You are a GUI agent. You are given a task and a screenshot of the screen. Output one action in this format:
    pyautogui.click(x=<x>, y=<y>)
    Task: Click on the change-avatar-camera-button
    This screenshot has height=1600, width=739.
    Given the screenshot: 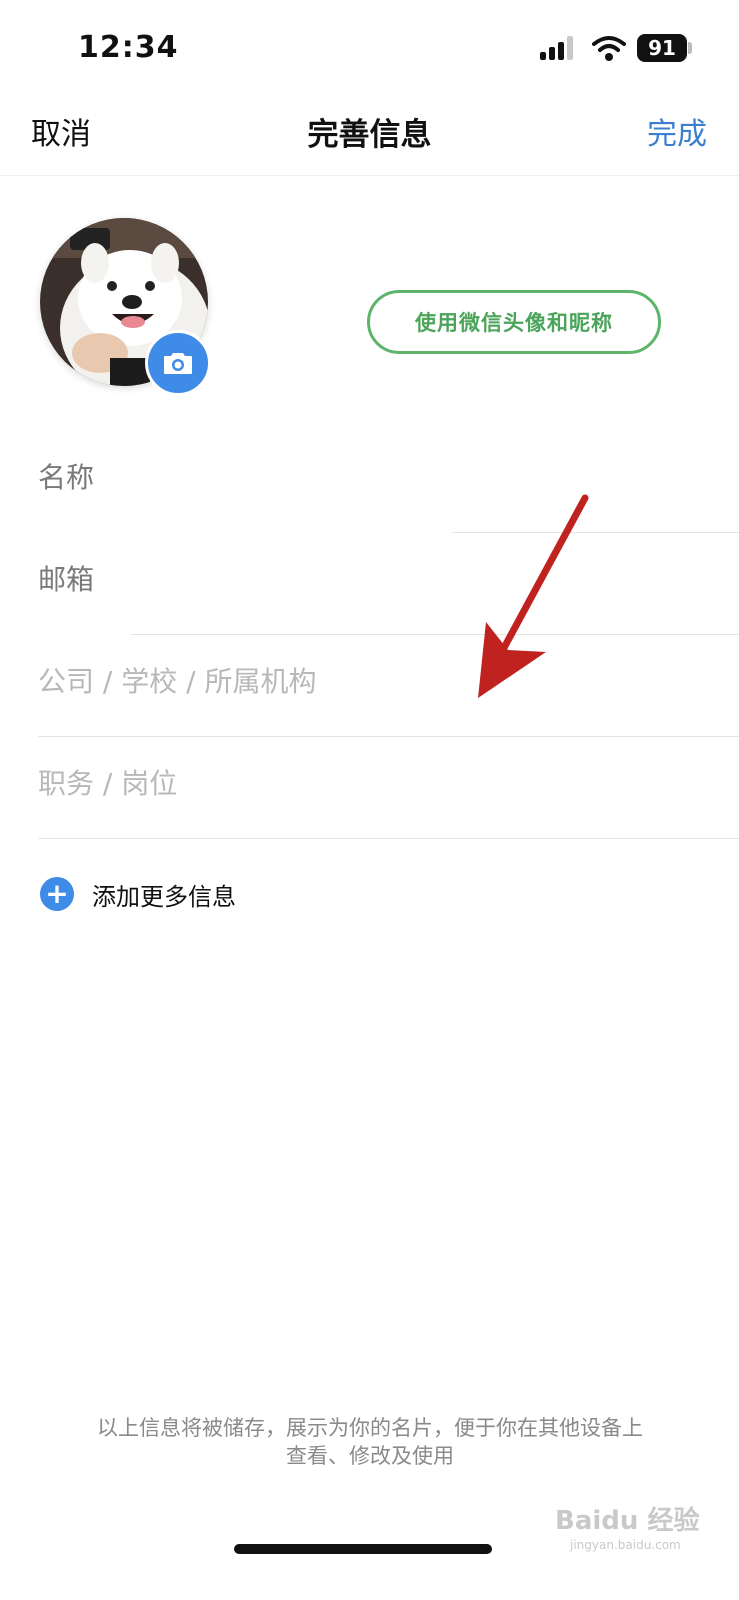 What is the action you would take?
    pyautogui.click(x=178, y=363)
    